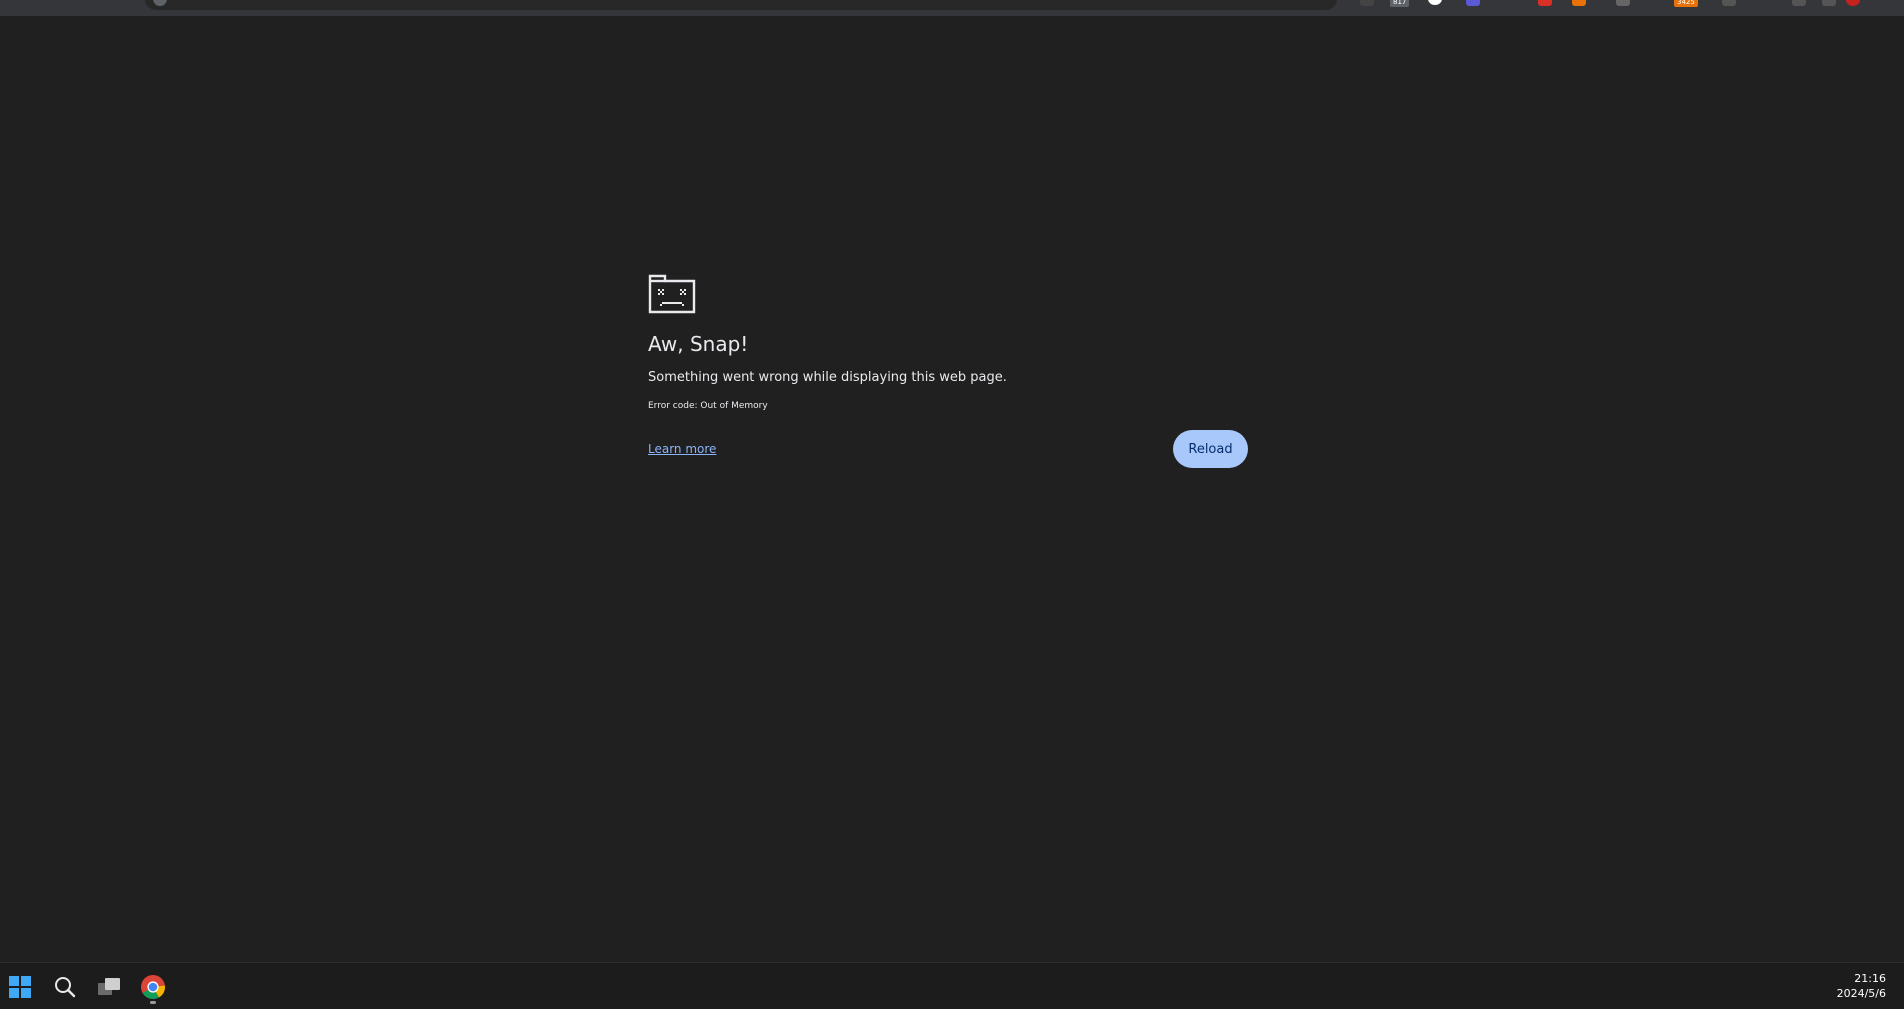  I want to click on address-bar-text, so click(575, 1).